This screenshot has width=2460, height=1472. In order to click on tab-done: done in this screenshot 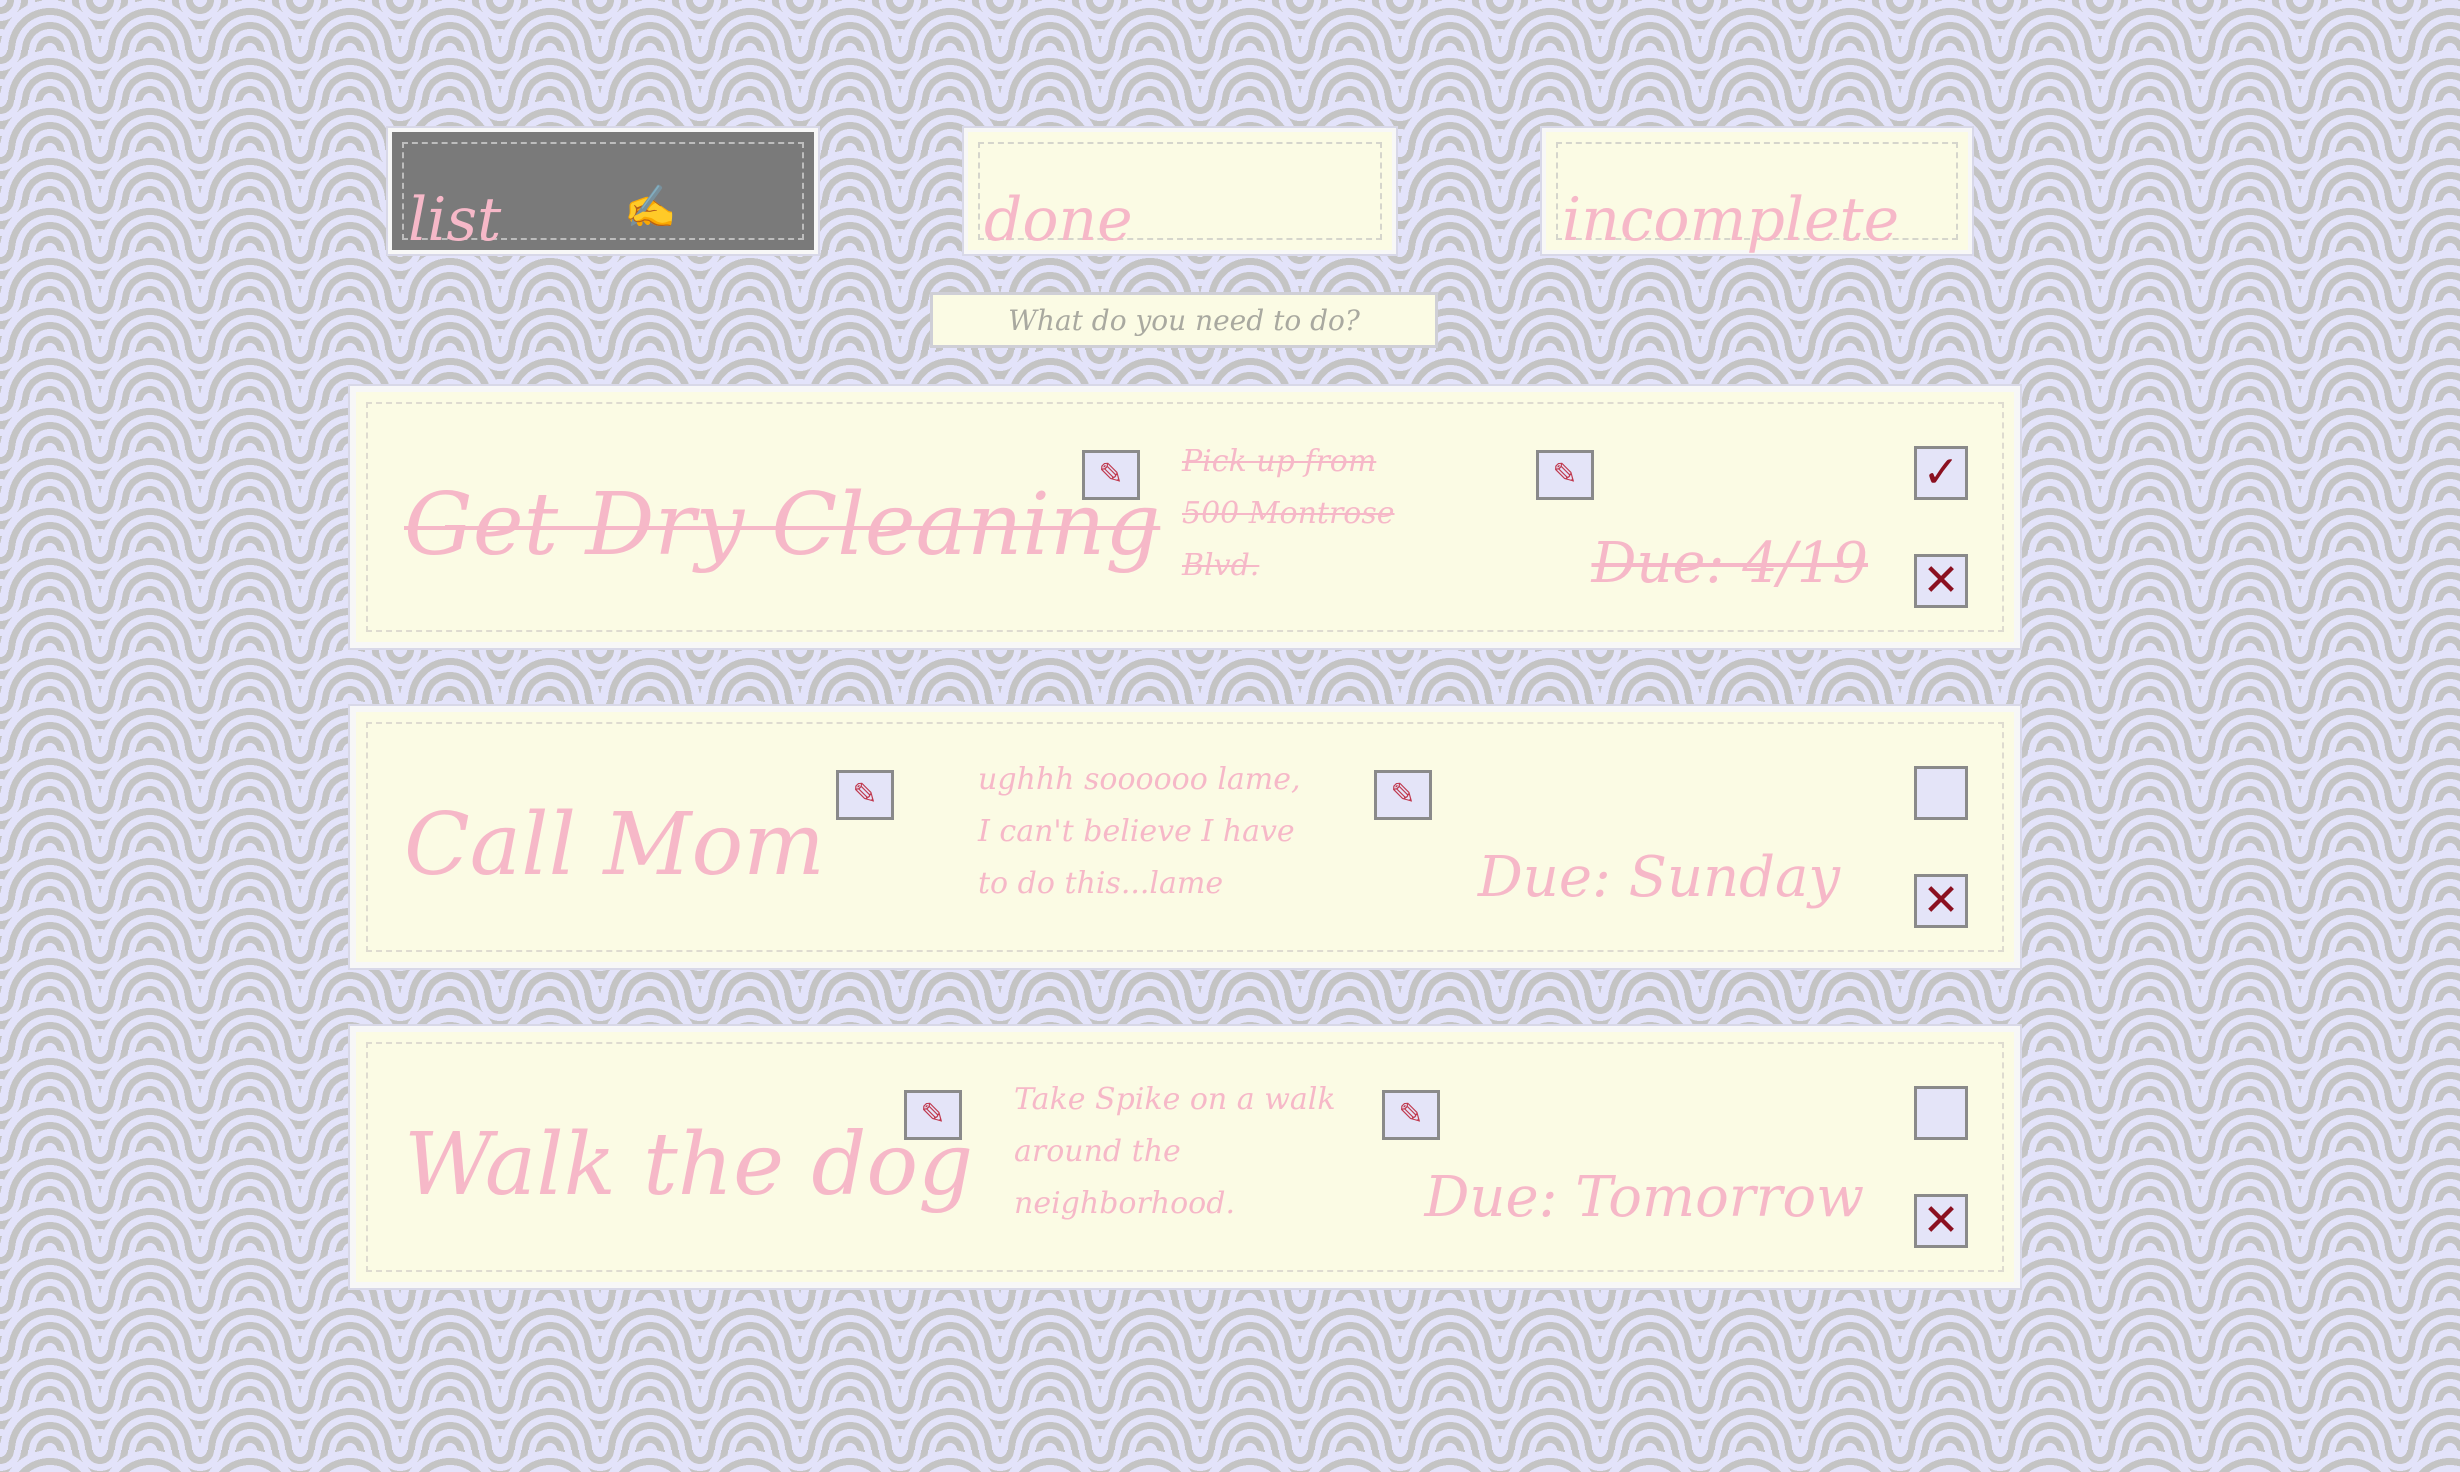, I will do `click(1180, 191)`.